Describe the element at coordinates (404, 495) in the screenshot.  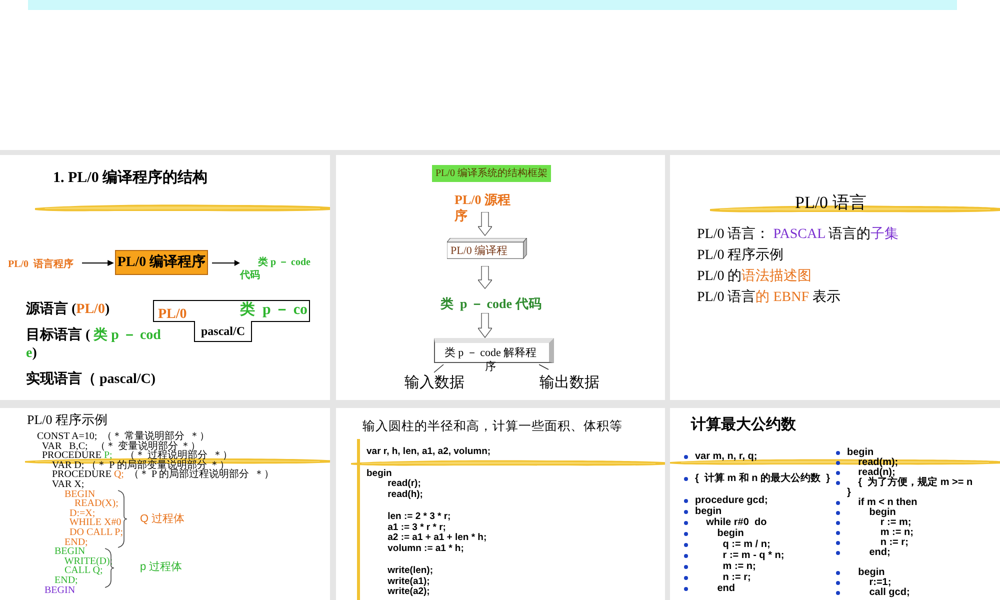
I see `code-line: read(h);` at that location.